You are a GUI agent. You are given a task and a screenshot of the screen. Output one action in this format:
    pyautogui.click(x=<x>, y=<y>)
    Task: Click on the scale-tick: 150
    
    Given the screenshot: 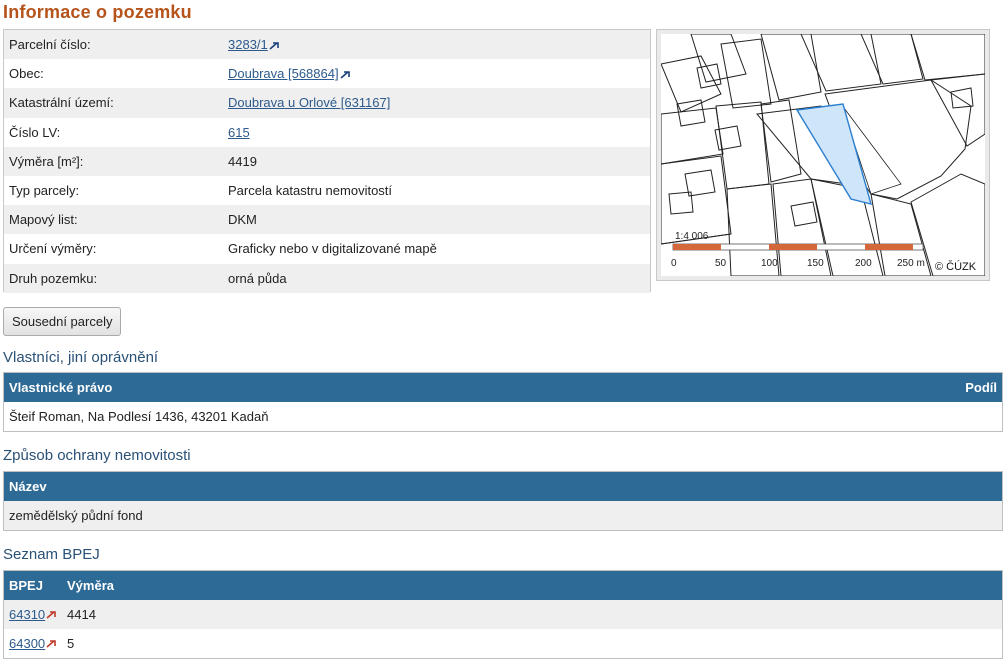 What is the action you would take?
    pyautogui.click(x=815, y=263)
    